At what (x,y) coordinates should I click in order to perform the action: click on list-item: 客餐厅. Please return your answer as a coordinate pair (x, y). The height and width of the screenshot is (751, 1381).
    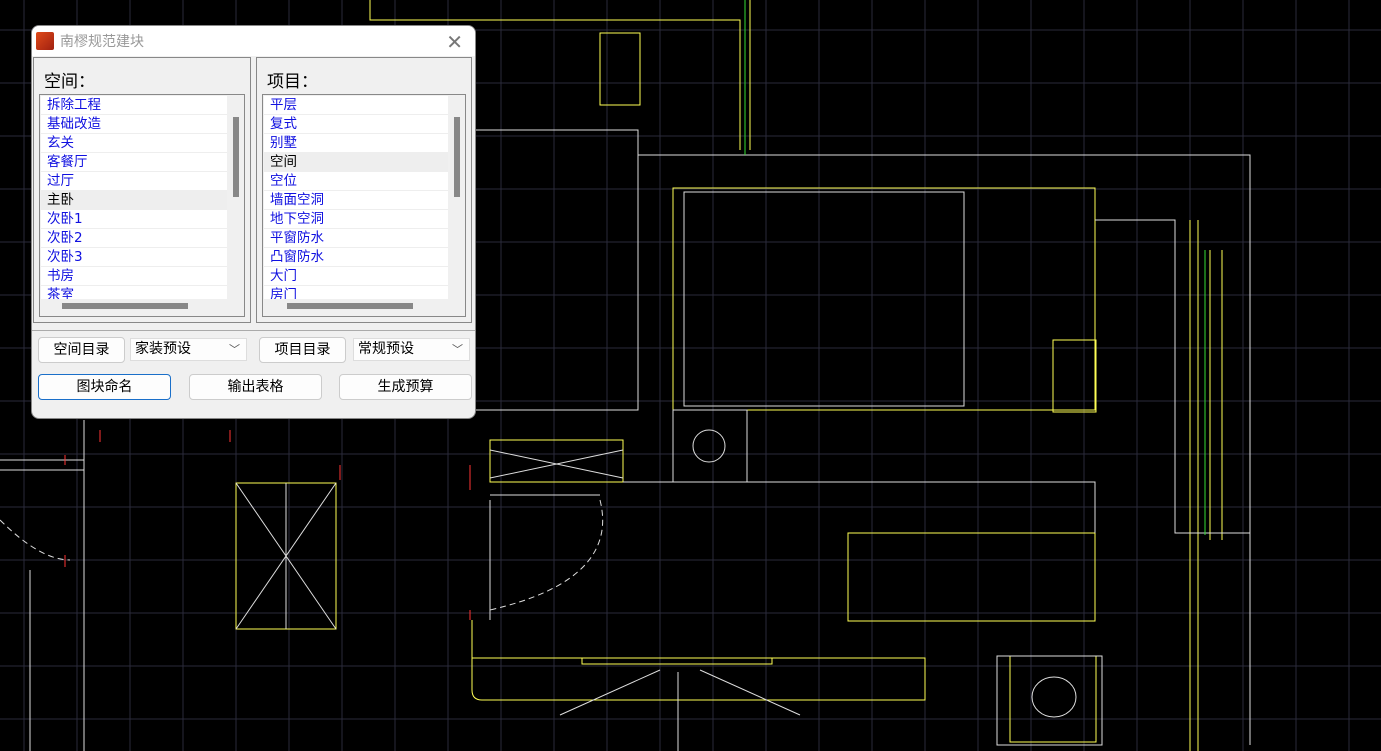
    Looking at the image, I should click on (134, 162).